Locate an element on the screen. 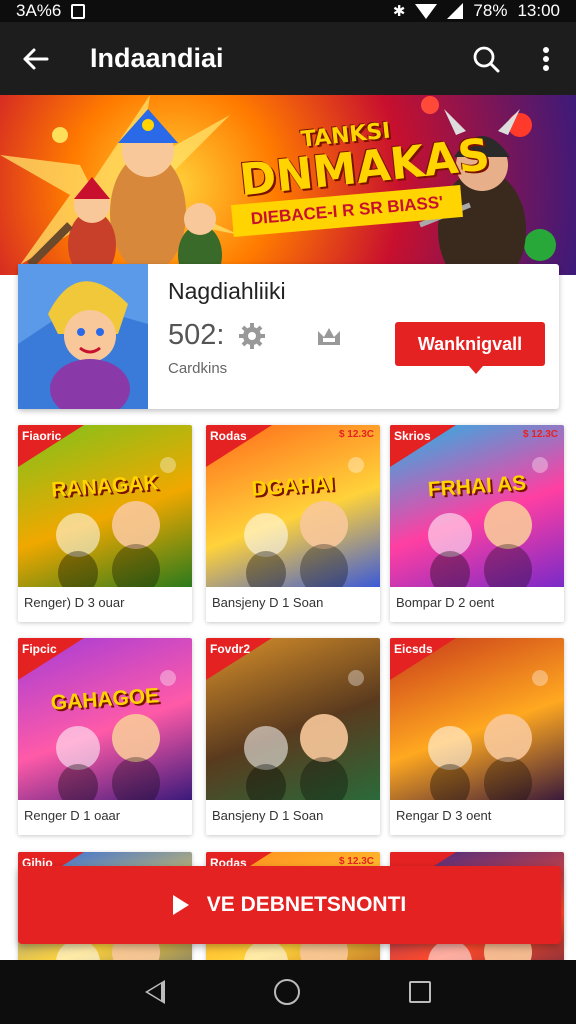 This screenshot has width=576, height=1024. more-options-button is located at coordinates (546, 58).